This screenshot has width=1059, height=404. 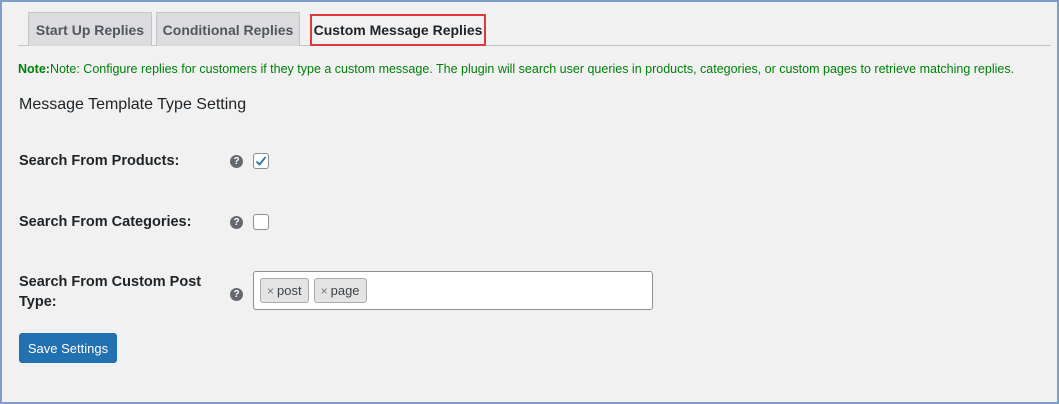 I want to click on search-categories-label: Search From Categories:, so click(x=105, y=222).